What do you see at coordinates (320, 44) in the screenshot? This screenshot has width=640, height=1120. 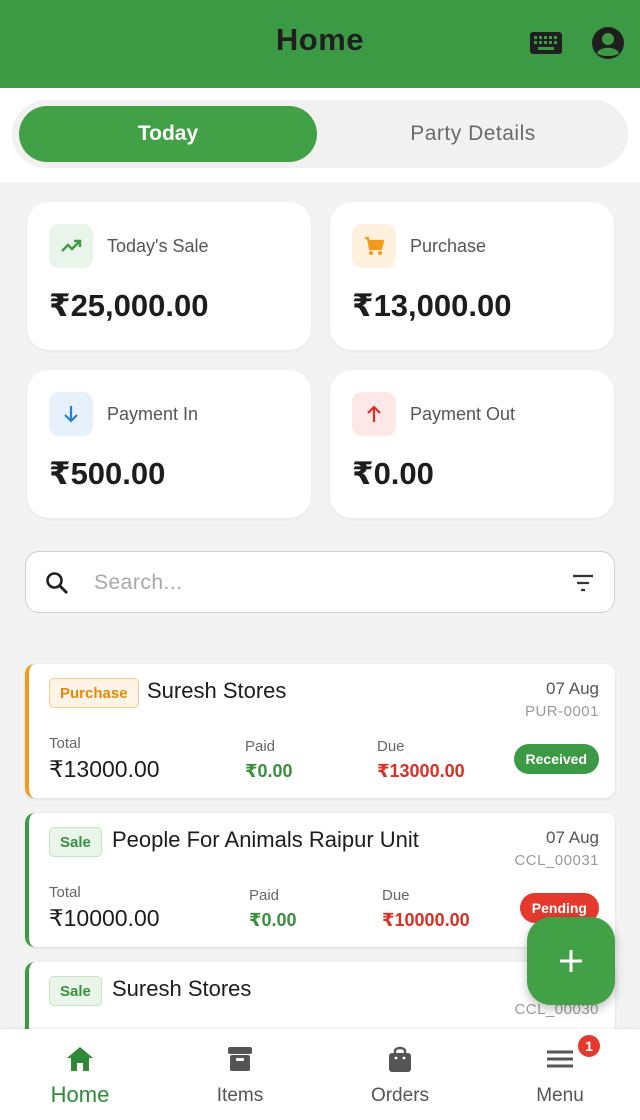 I see `app-bar: Home` at bounding box center [320, 44].